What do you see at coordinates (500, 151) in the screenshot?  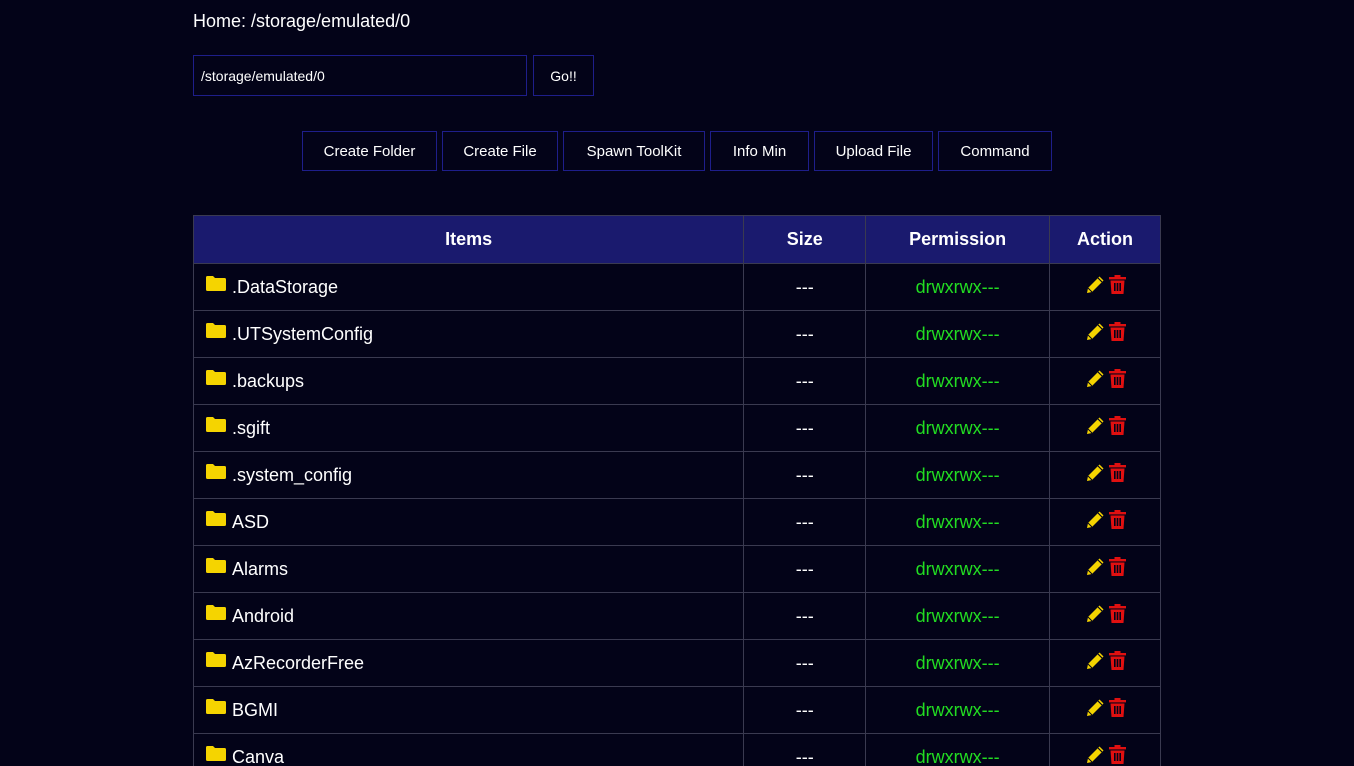 I see `create-file-button: Create File` at bounding box center [500, 151].